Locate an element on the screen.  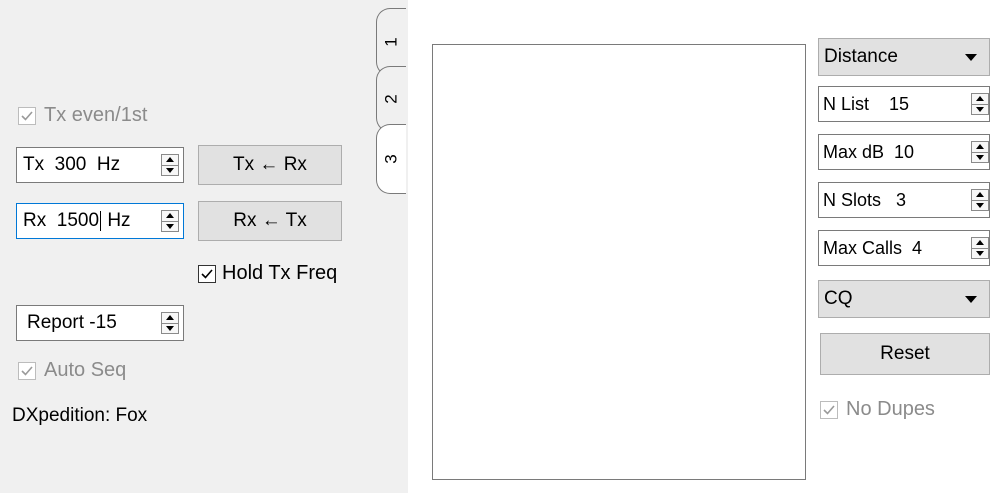
rx-freq-stepper is located at coordinates (170, 221).